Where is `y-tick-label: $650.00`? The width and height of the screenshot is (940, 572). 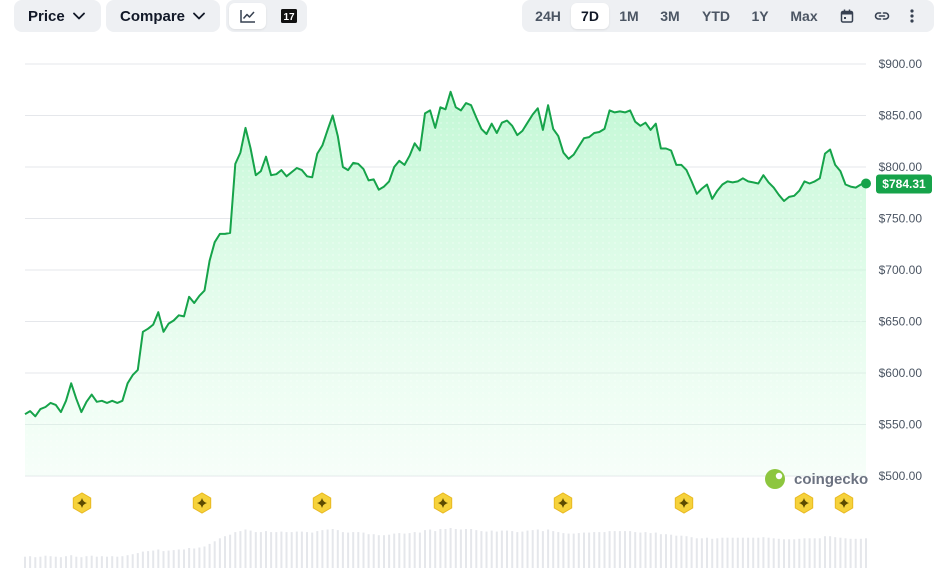 y-tick-label: $650.00 is located at coordinates (901, 322).